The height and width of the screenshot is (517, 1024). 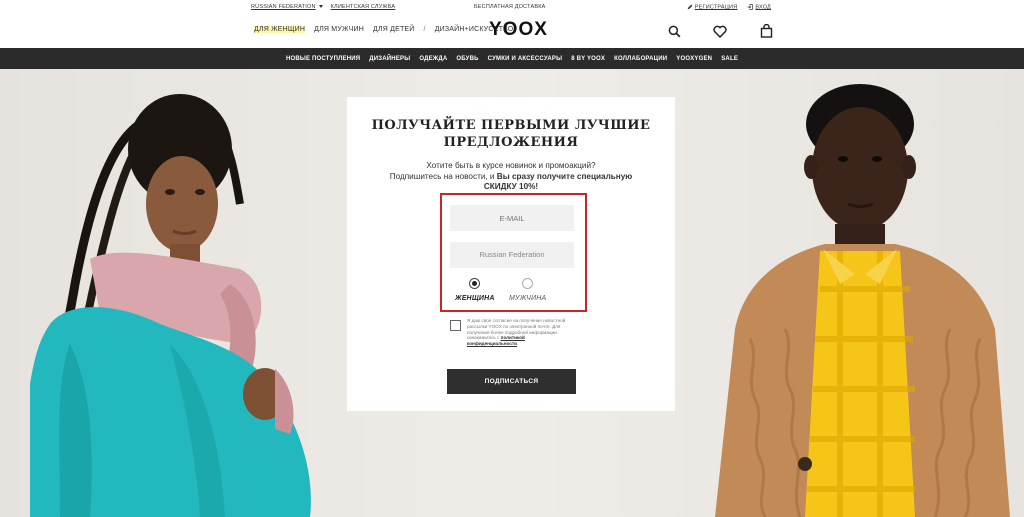 What do you see at coordinates (511, 142) in the screenshot?
I see `newsletter-title-line-2: ПРЕДЛОЖЕНИЯ` at bounding box center [511, 142].